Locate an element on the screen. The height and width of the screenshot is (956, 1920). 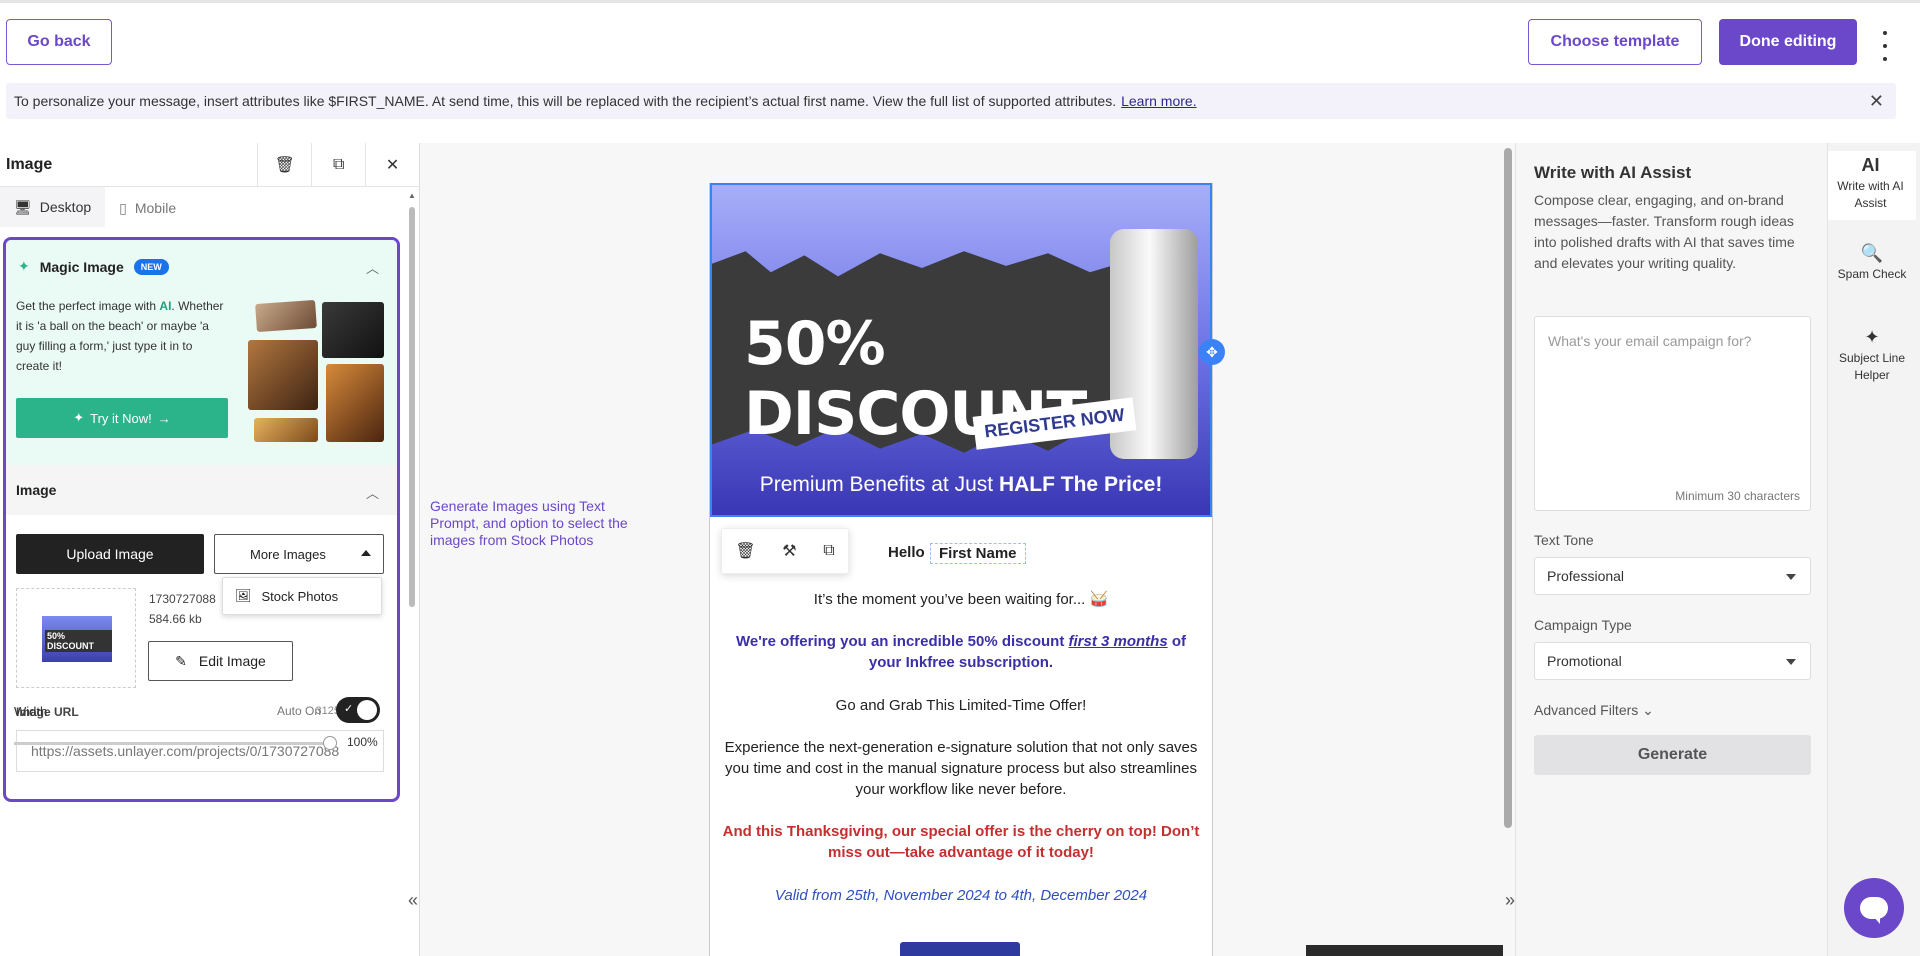
expand-right-icon: » is located at coordinates (1510, 900).